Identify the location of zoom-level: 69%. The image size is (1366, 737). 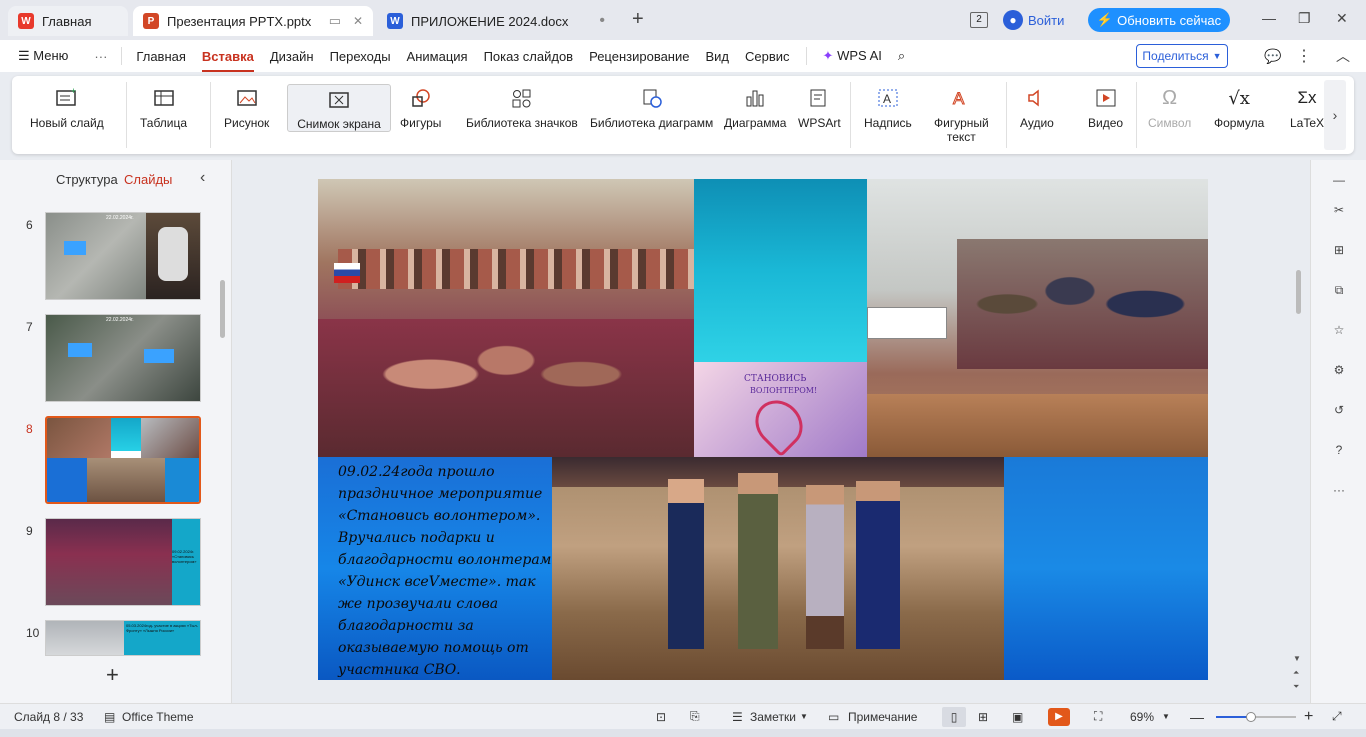
(1142, 717).